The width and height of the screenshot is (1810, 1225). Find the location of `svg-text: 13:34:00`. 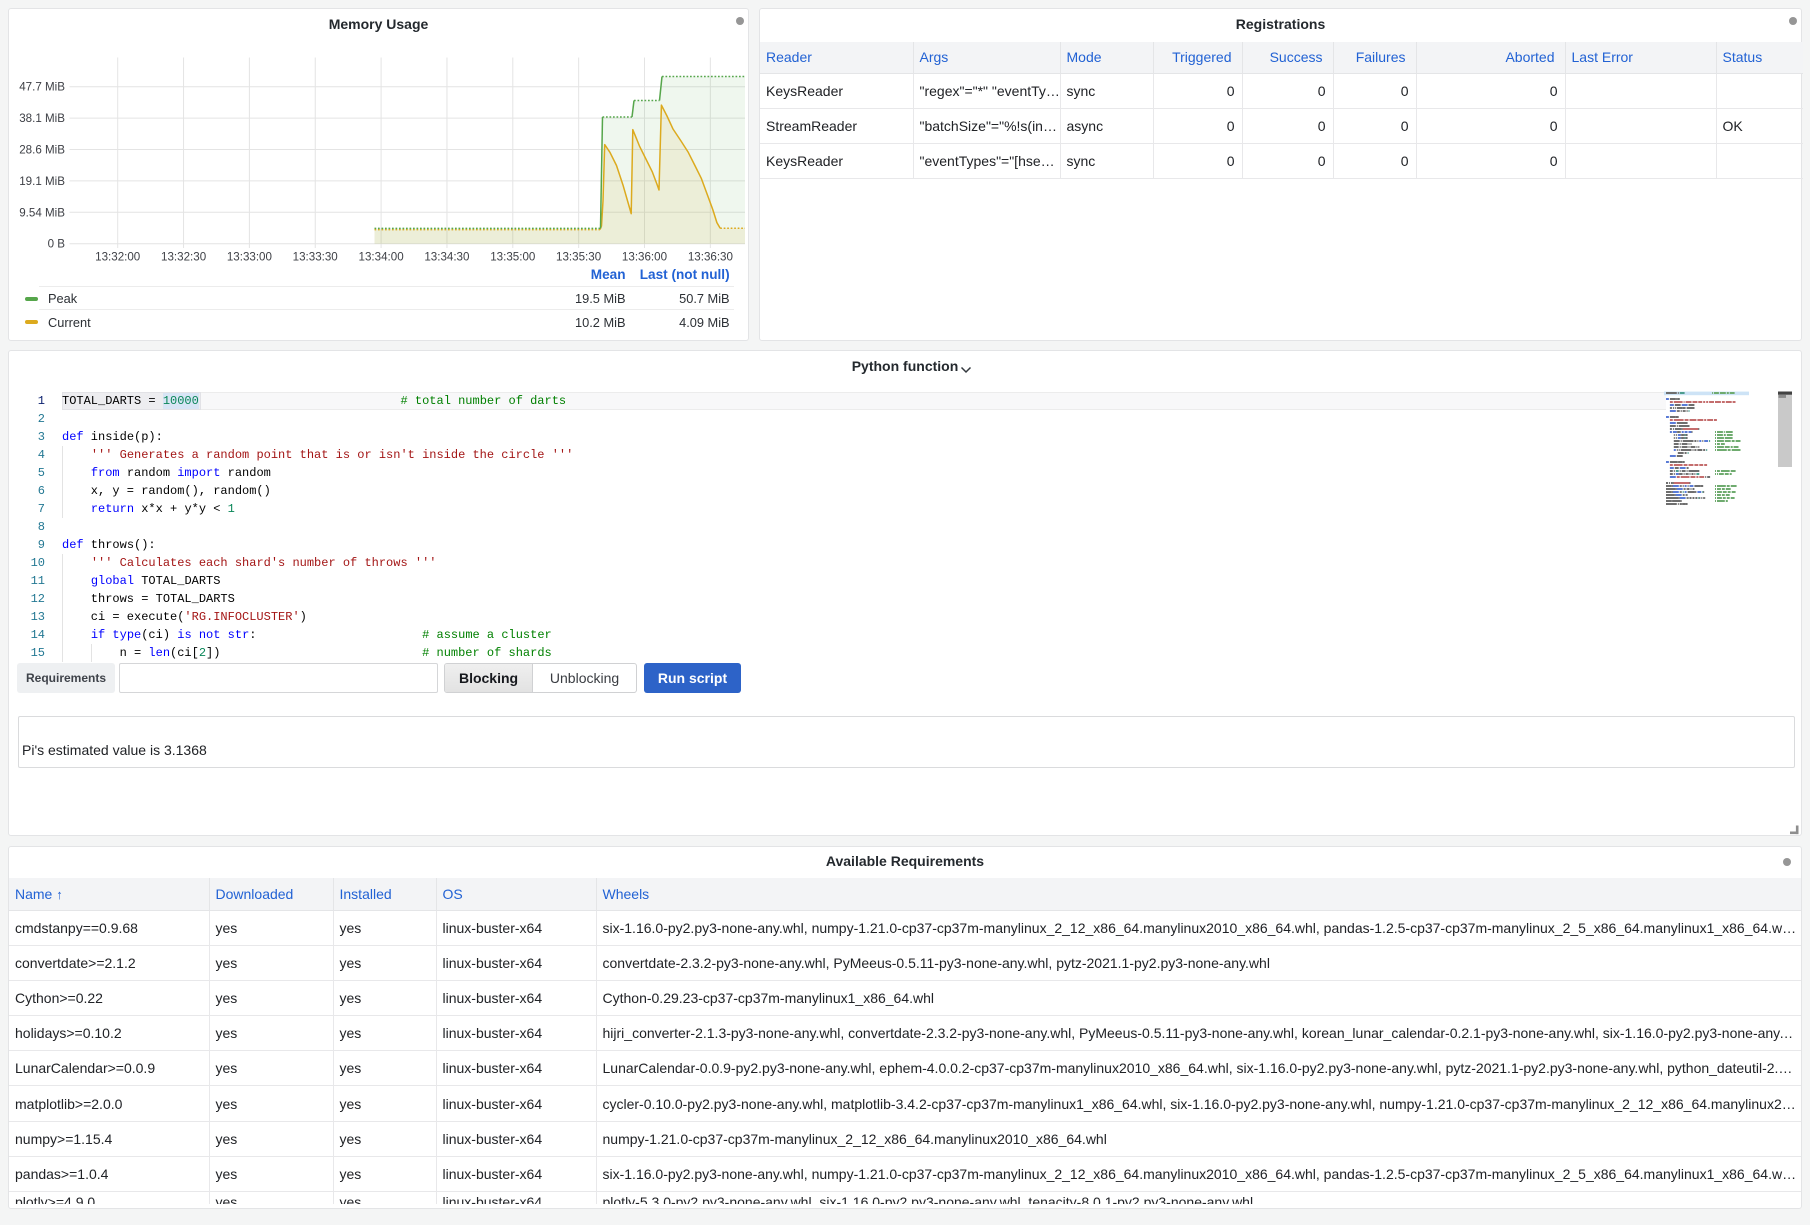

svg-text: 13:34:00 is located at coordinates (381, 257).